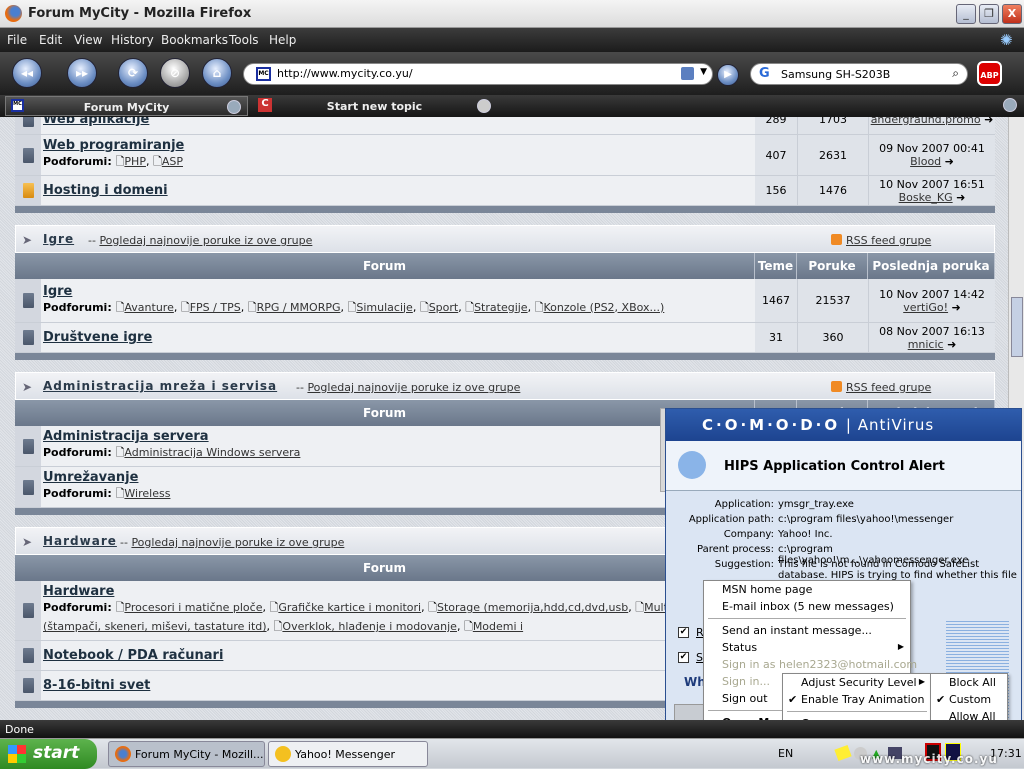 The image size is (1024, 769). What do you see at coordinates (48, 754) in the screenshot?
I see `start-button: start` at bounding box center [48, 754].